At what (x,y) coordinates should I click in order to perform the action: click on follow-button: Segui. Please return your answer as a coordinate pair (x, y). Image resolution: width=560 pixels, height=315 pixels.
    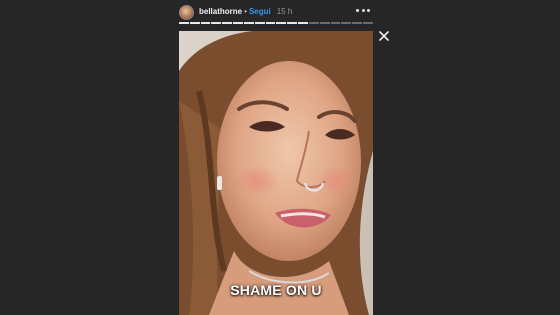
    Looking at the image, I should click on (260, 12).